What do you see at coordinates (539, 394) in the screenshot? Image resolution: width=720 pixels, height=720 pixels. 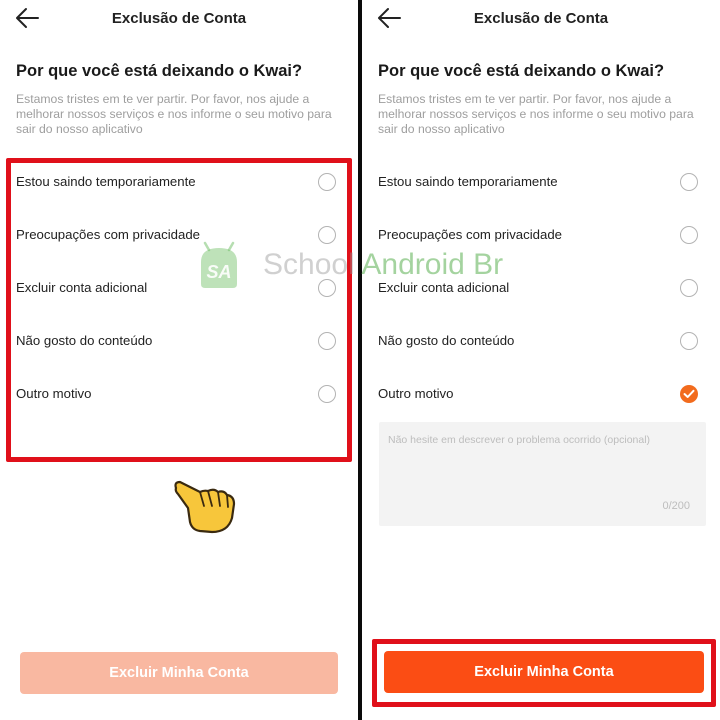 I see `option-other-reason: Outro motivo` at bounding box center [539, 394].